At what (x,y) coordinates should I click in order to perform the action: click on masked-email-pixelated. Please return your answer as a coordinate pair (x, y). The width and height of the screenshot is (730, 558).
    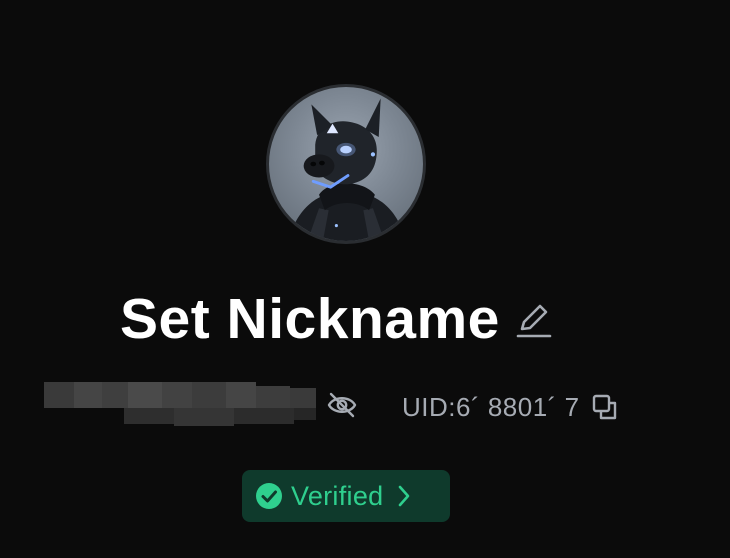
    Looking at the image, I should click on (181, 405).